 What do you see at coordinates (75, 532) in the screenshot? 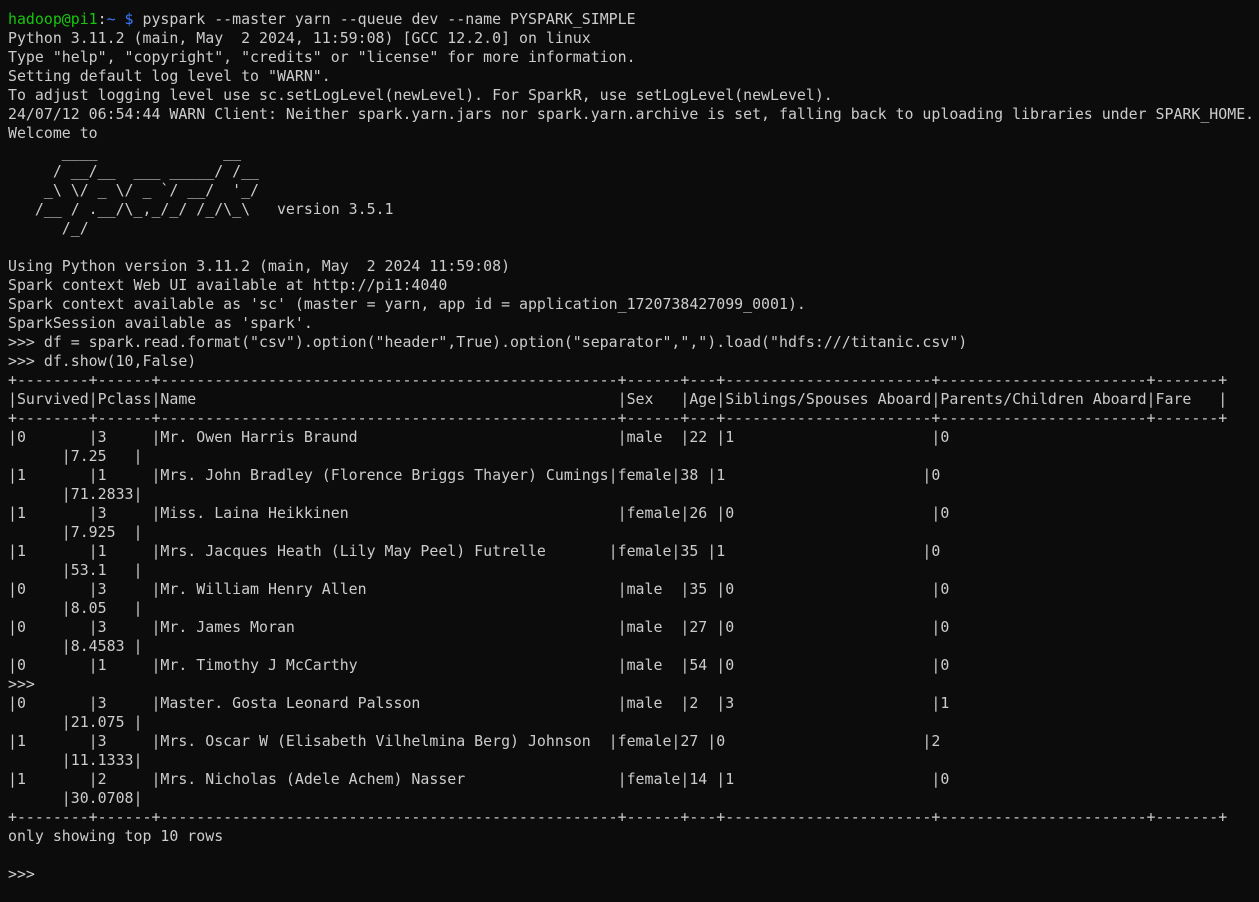
I see `terminal-output-line: |7.925 |` at bounding box center [75, 532].